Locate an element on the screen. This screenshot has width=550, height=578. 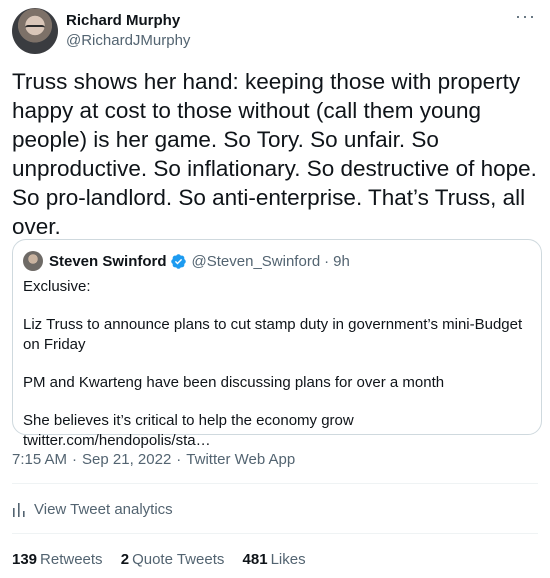
quote-tweets-label: Quote Tweets is located at coordinates (178, 559).